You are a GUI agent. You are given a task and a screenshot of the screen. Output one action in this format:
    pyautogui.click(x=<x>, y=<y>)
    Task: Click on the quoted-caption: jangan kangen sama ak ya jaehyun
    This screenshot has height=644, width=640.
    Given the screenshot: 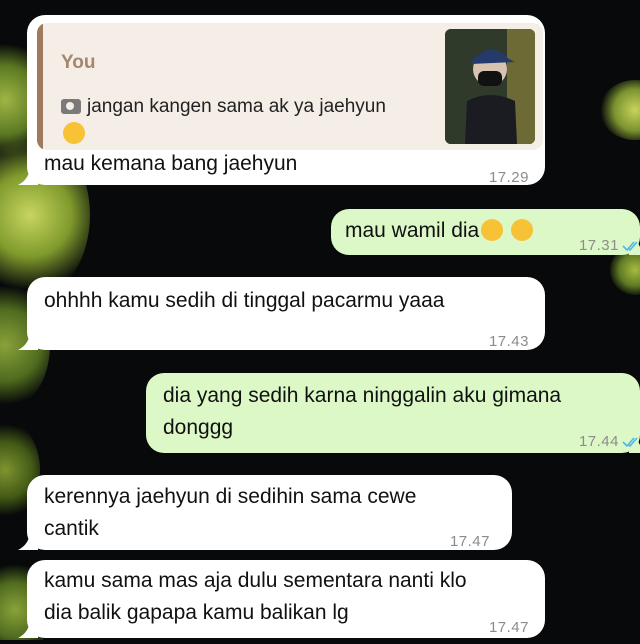 What is the action you would take?
    pyautogui.click(x=236, y=106)
    